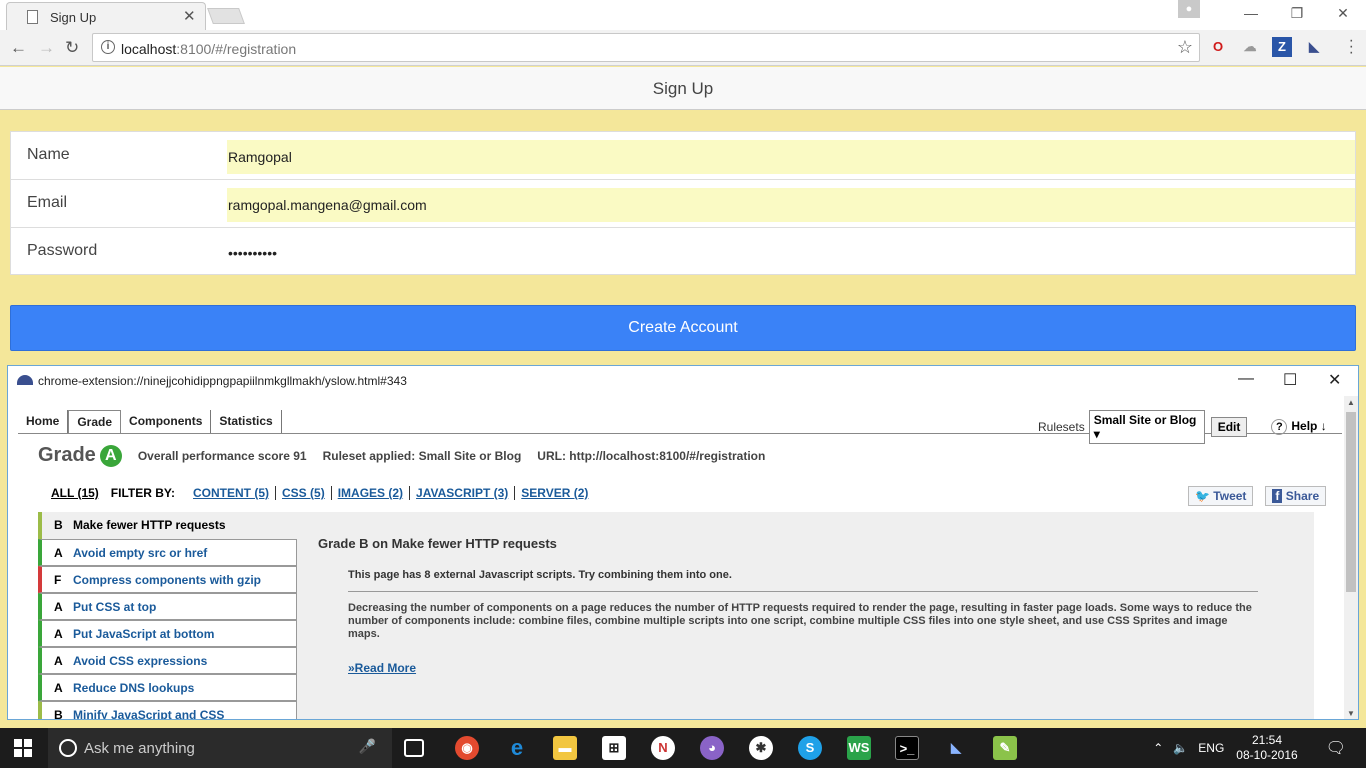 The image size is (1366, 768). What do you see at coordinates (75, 493) in the screenshot?
I see `filter-all: ALL (15)` at bounding box center [75, 493].